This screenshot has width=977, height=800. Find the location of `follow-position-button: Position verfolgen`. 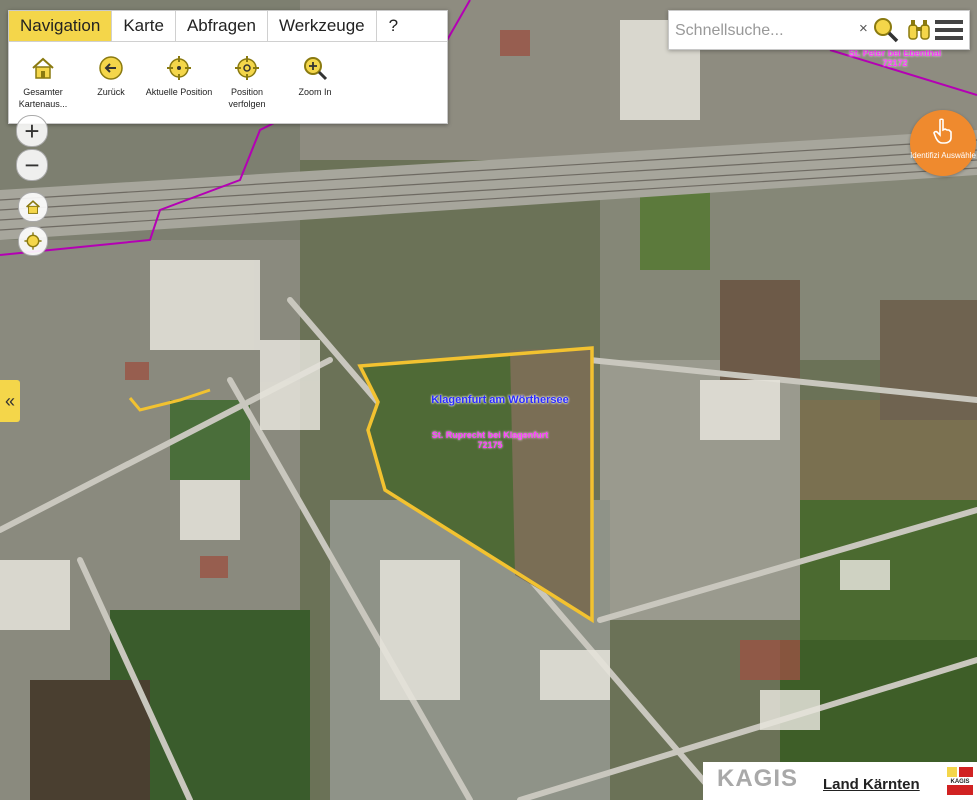

follow-position-button: Position verfolgen is located at coordinates (247, 82).